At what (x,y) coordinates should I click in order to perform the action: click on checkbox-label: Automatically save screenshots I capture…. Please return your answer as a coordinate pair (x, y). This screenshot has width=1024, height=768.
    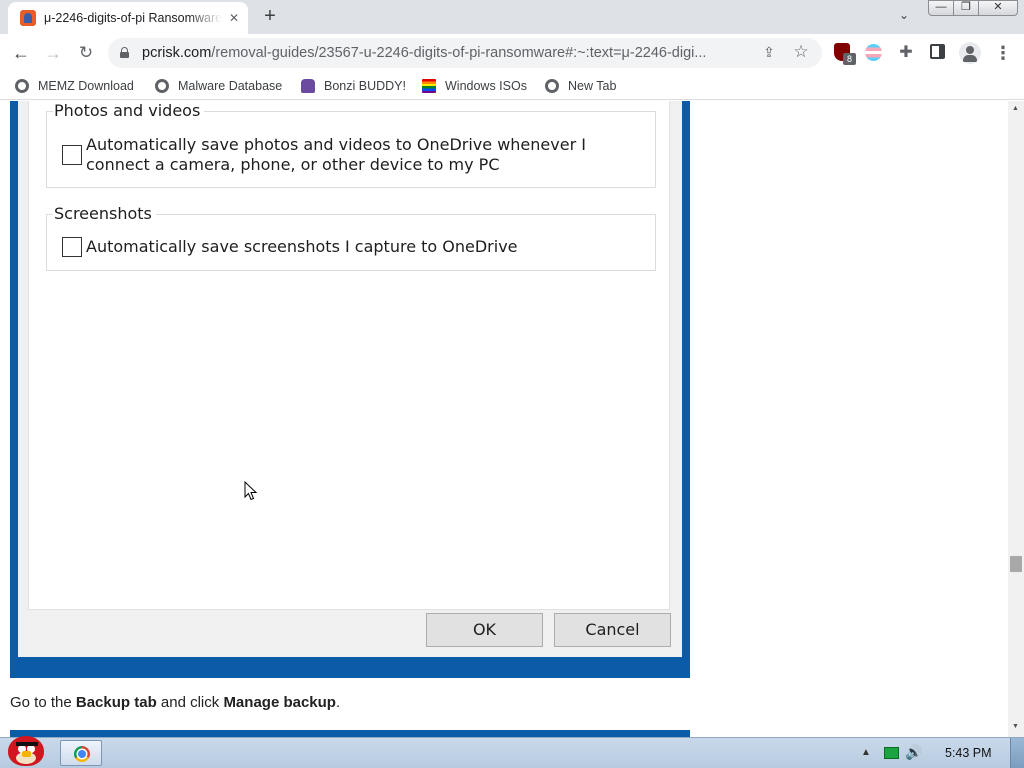
    Looking at the image, I should click on (302, 246).